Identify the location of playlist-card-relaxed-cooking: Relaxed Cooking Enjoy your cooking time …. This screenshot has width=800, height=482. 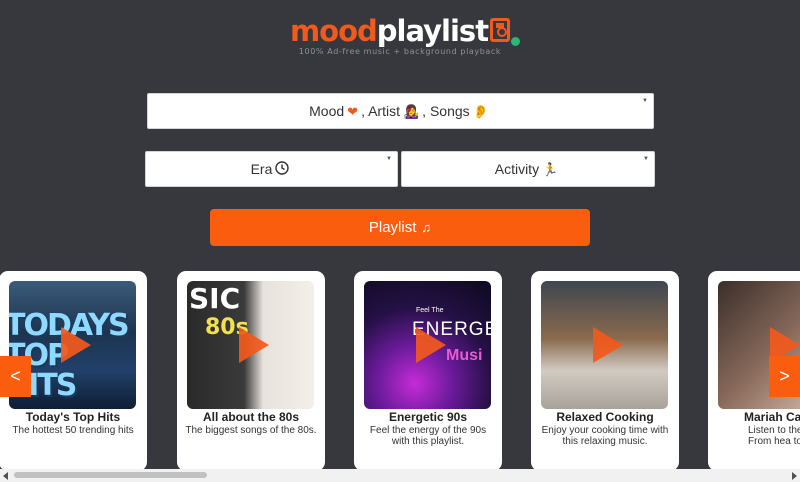
(605, 371).